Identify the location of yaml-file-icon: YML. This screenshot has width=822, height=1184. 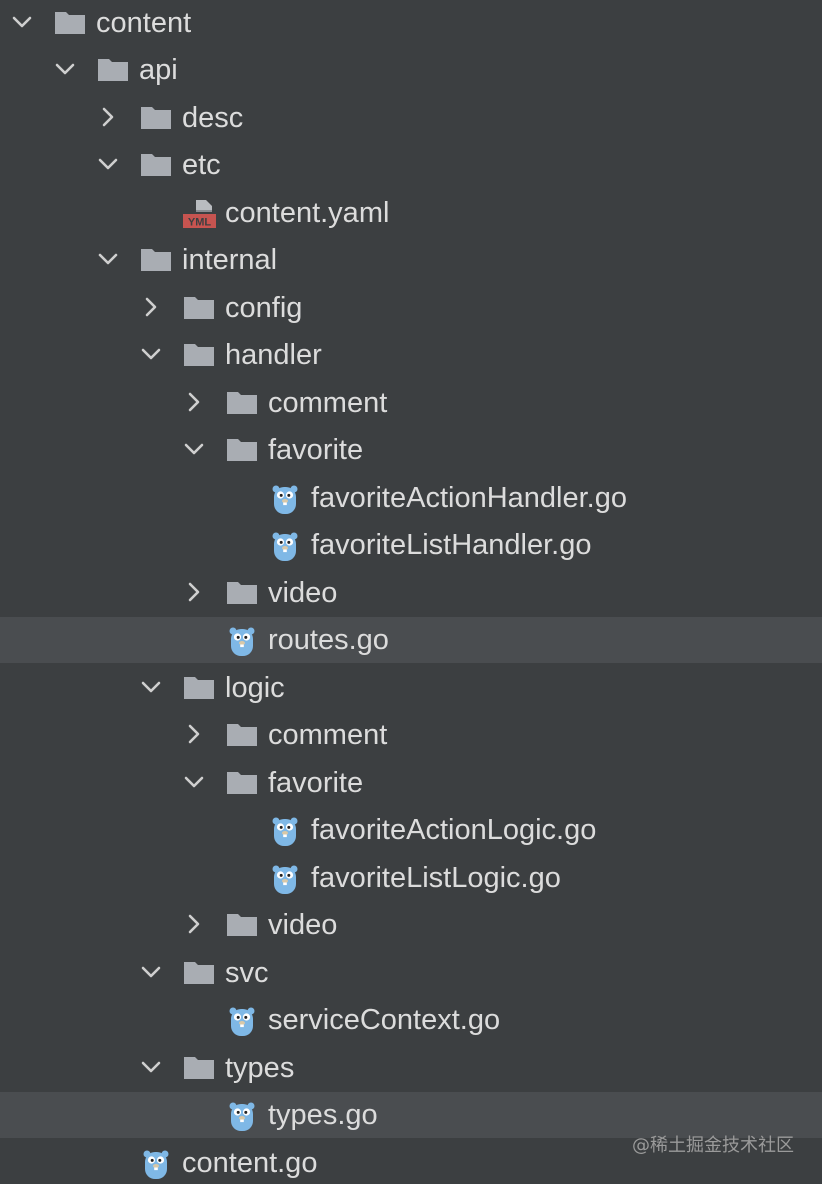
(199, 213).